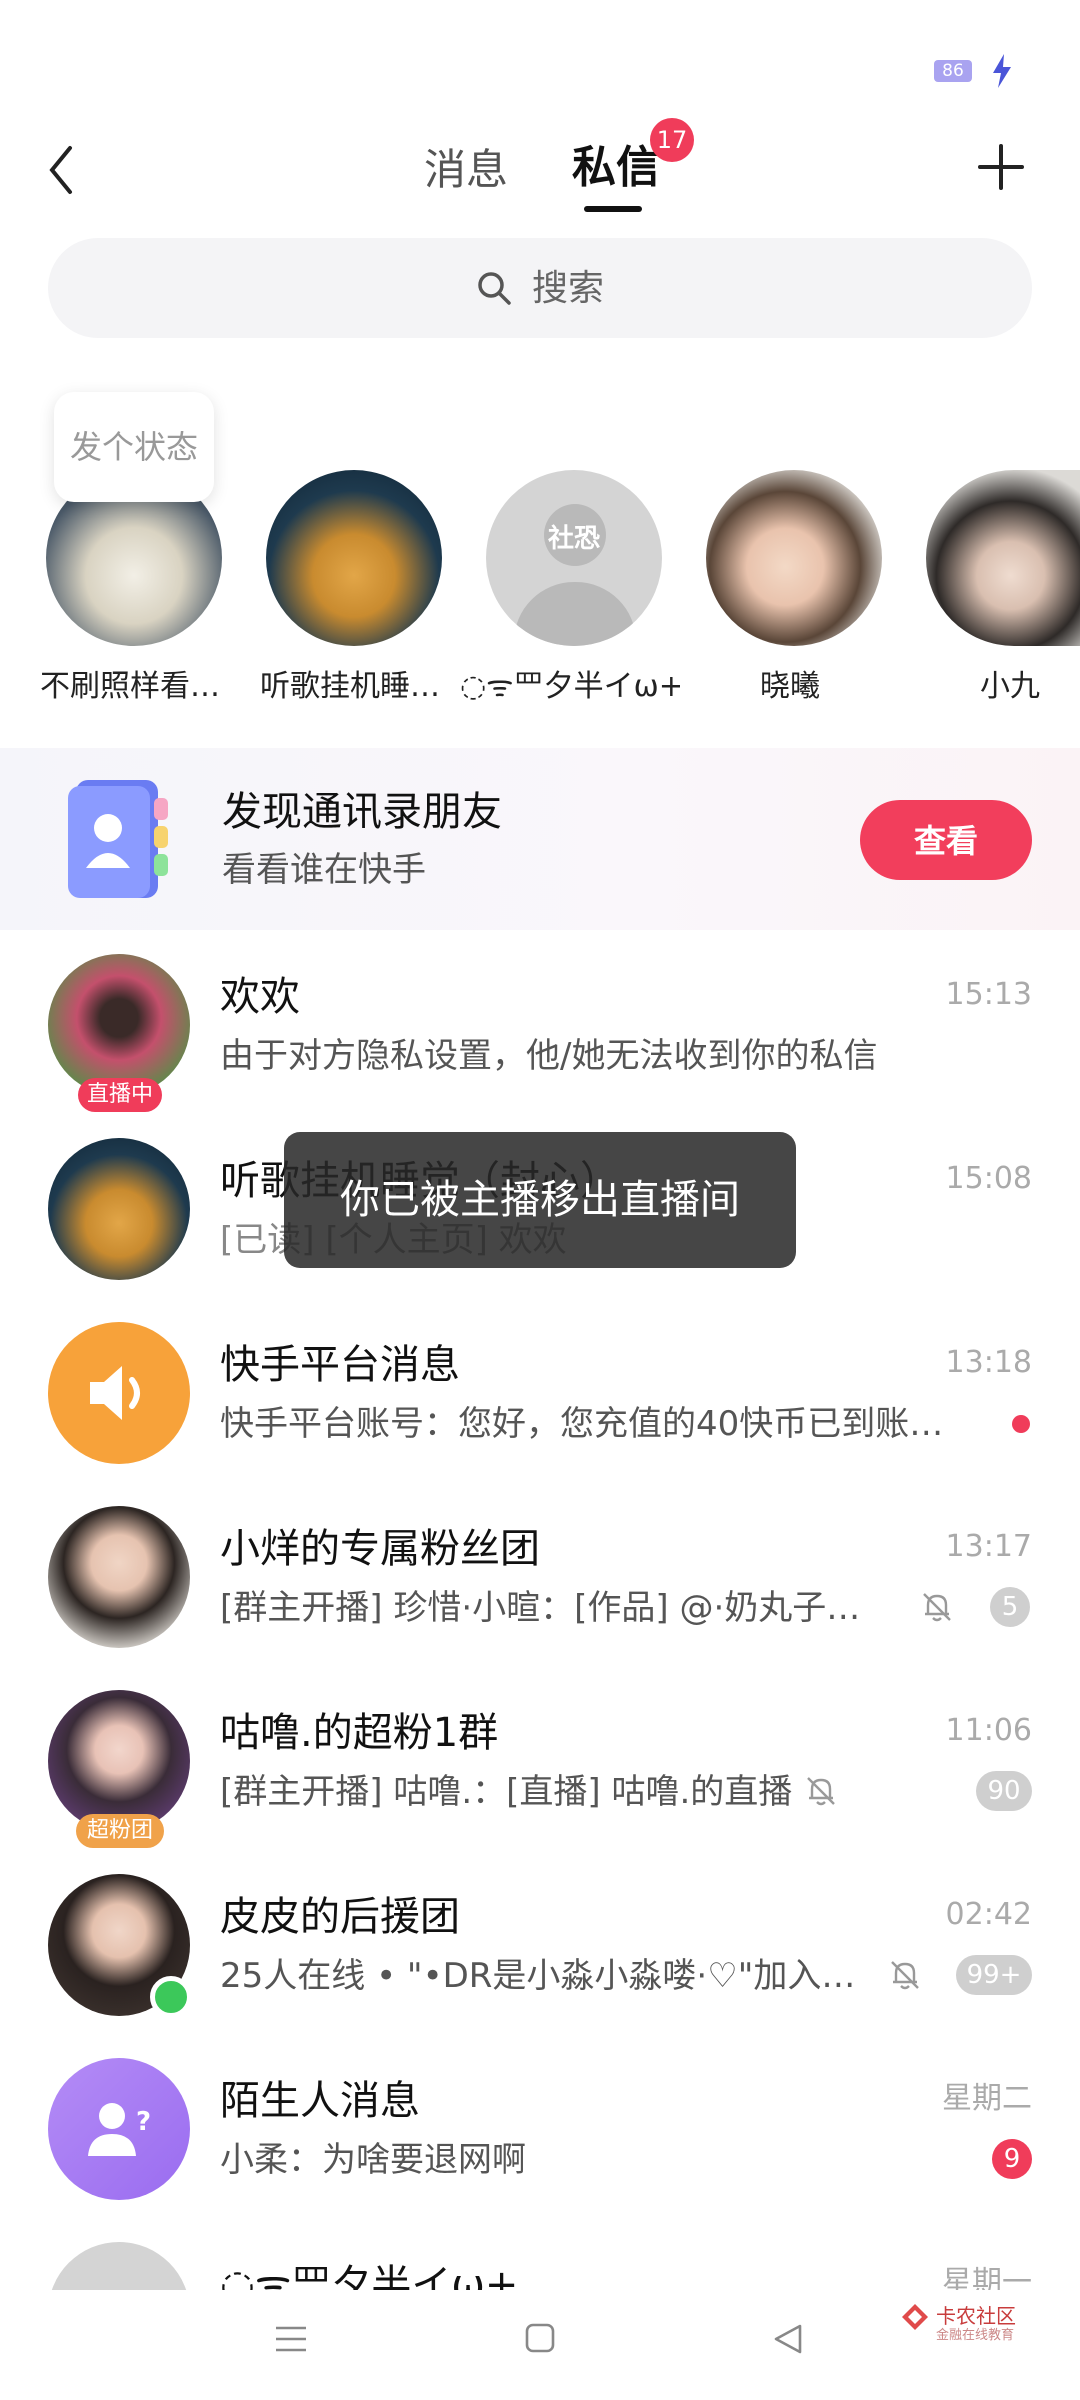 The height and width of the screenshot is (2400, 1080). Describe the element at coordinates (540, 2338) in the screenshot. I see `home-icon` at that location.